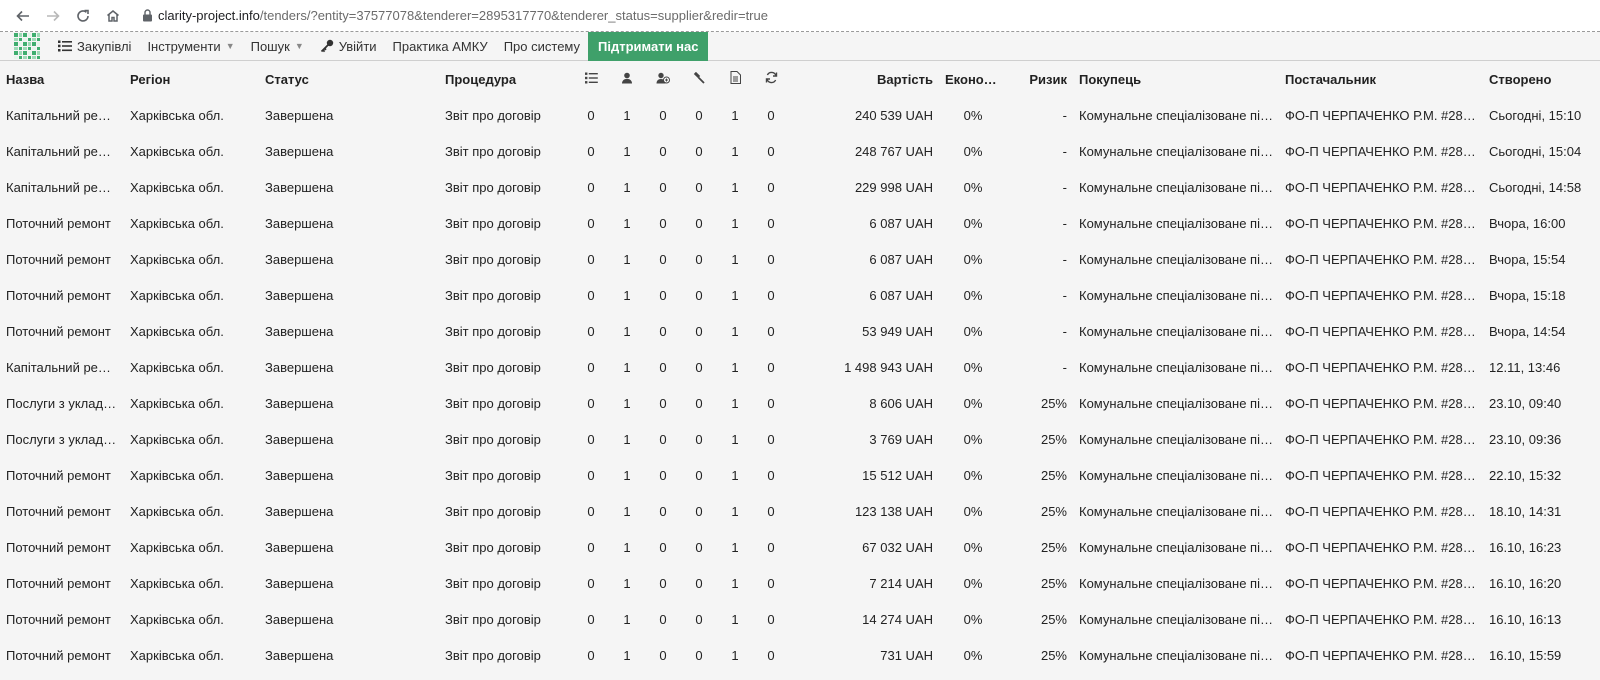 This screenshot has height=680, width=1600. Describe the element at coordinates (62, 79) in the screenshot. I see `col-name-header: Назва` at that location.